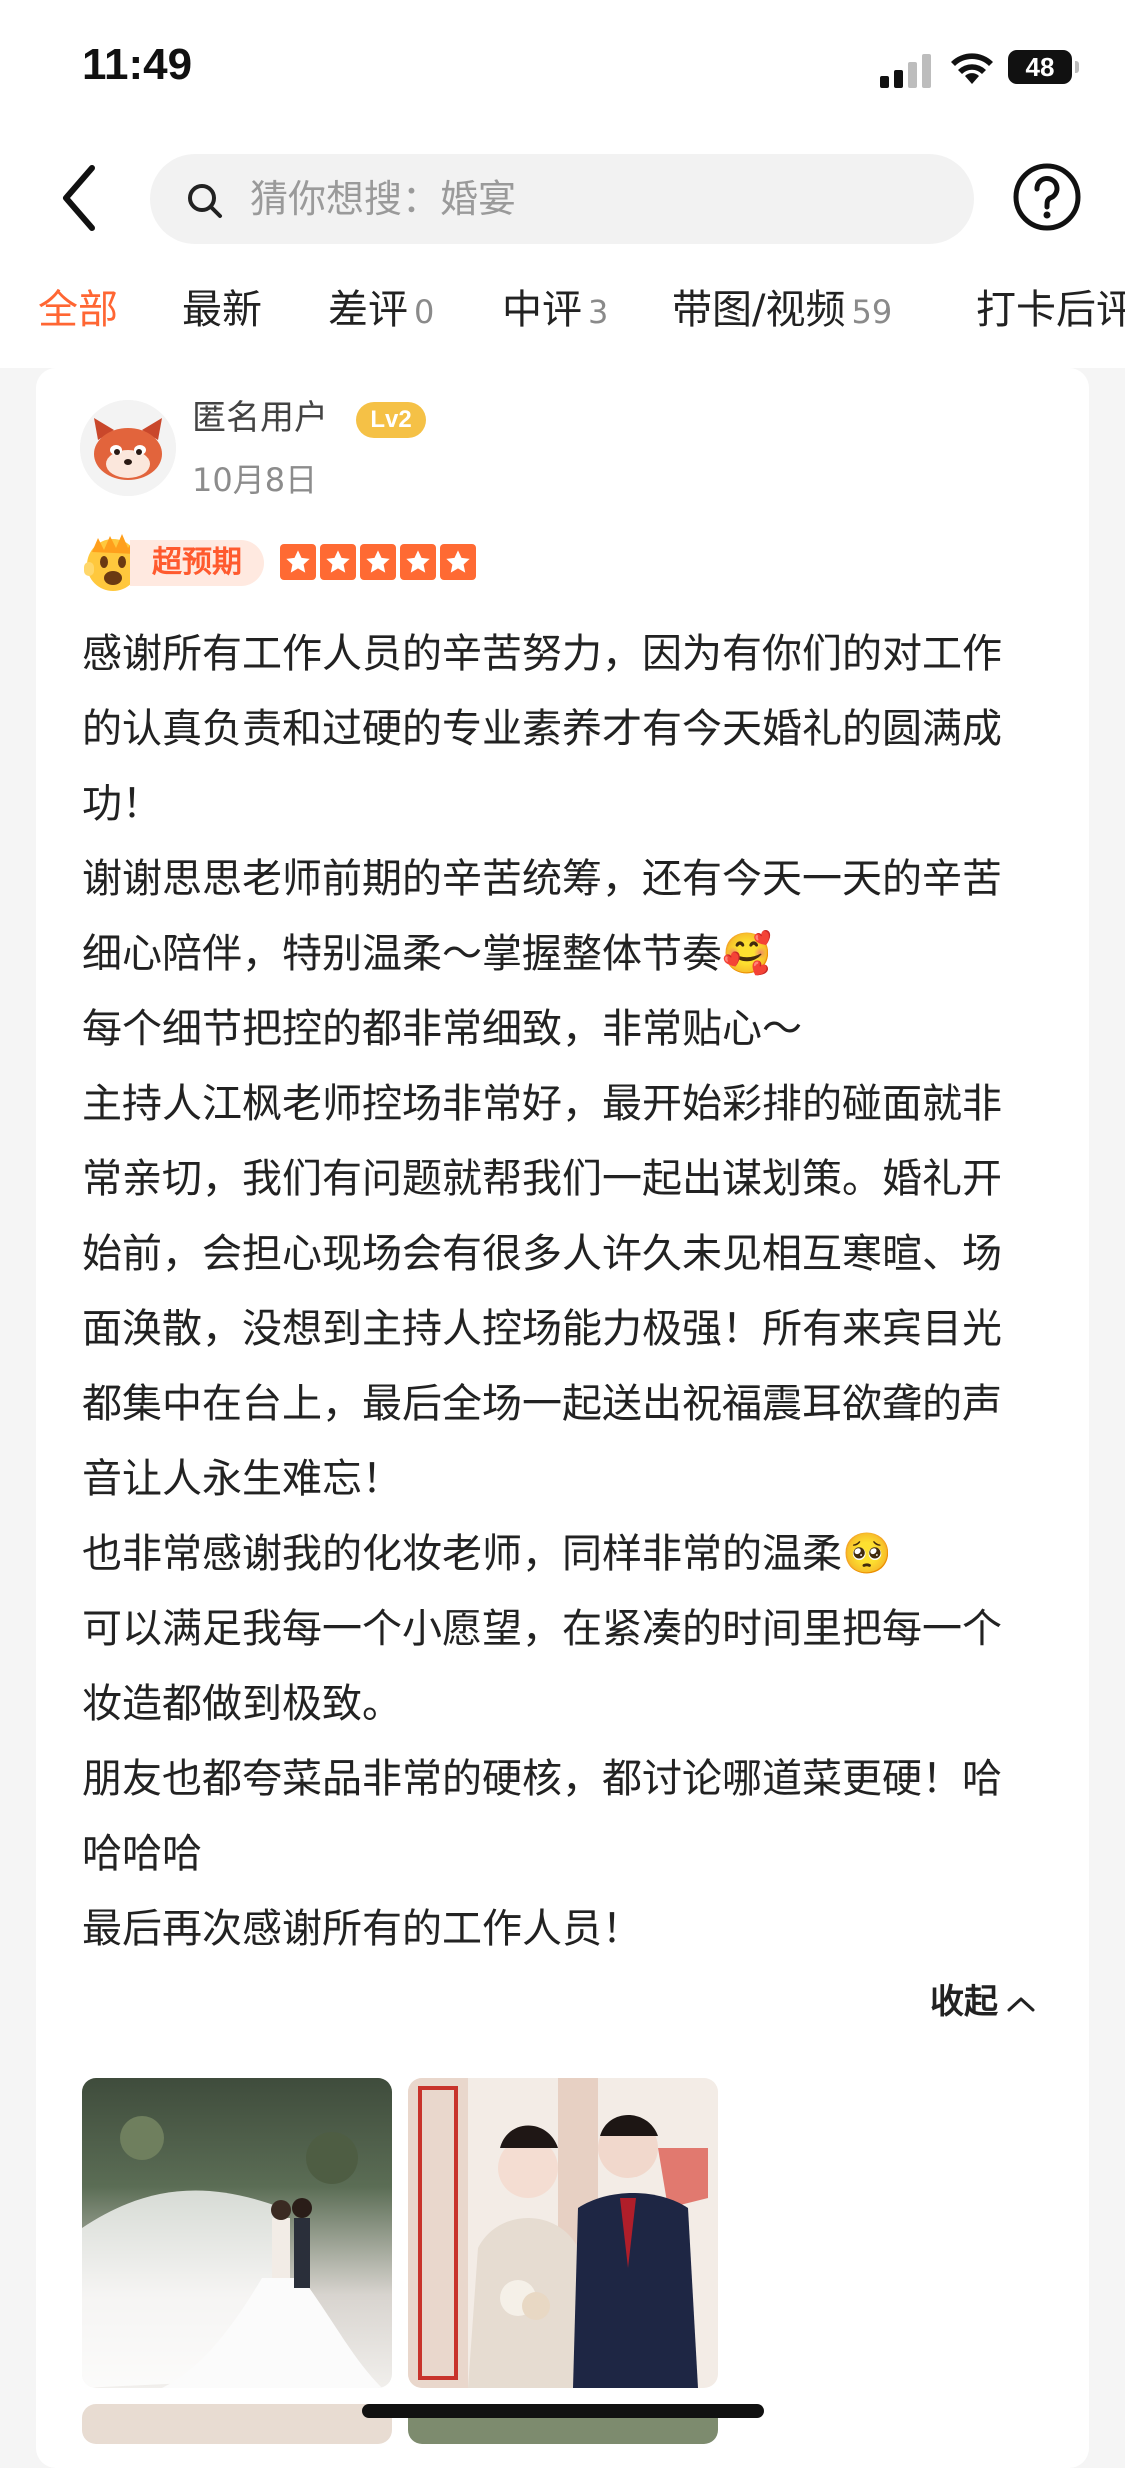  I want to click on tab-count: 0, so click(424, 312).